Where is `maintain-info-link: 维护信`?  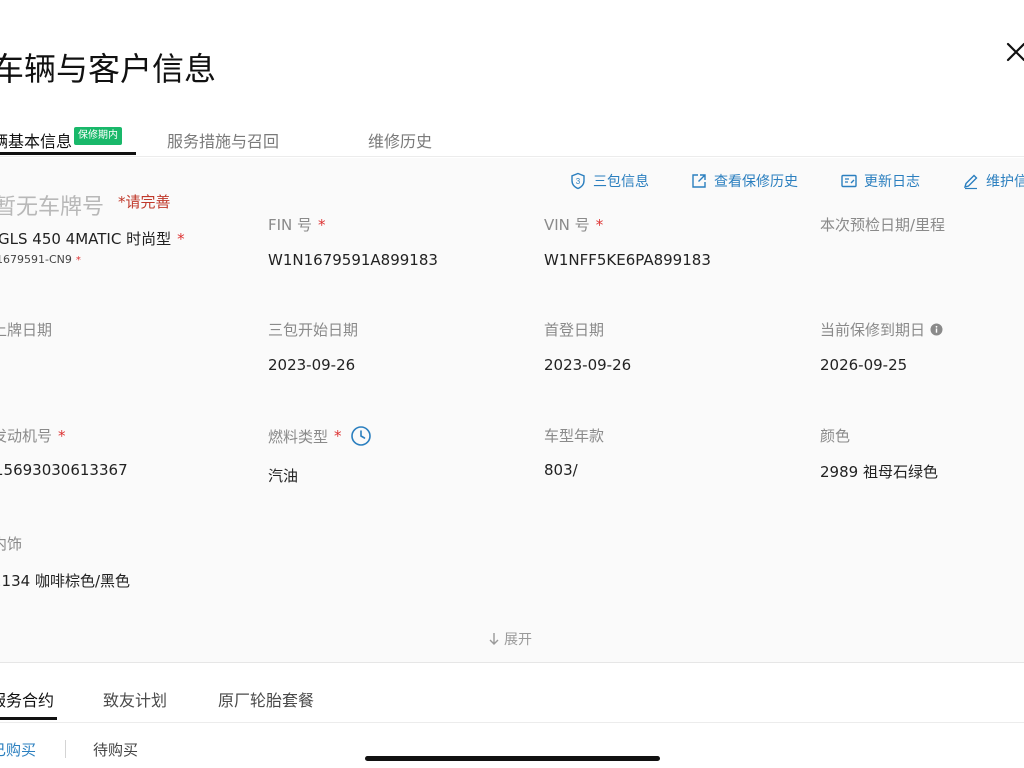
maintain-info-link: 维护信 is located at coordinates (993, 181).